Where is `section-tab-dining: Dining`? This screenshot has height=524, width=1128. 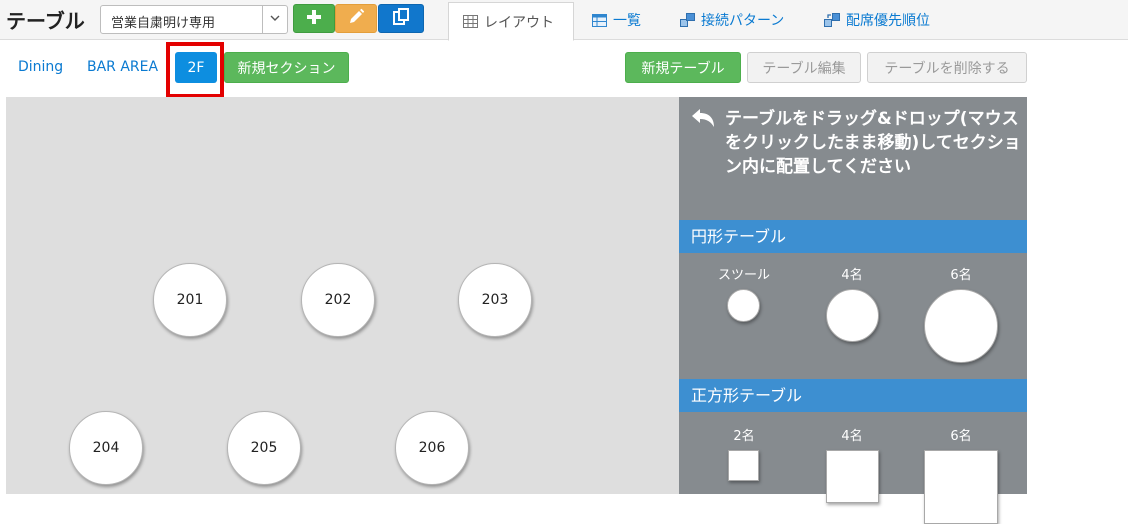
section-tab-dining: Dining is located at coordinates (40, 67).